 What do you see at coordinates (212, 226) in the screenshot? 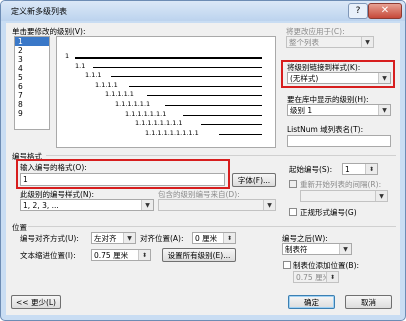
I see `position-divider` at bounding box center [212, 226].